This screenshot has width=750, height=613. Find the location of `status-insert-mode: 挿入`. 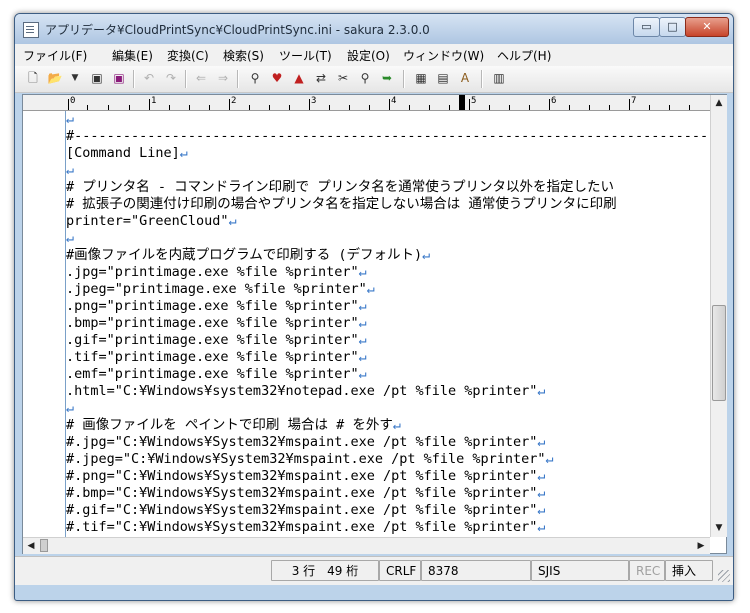

status-insert-mode: 挿入 is located at coordinates (689, 570).